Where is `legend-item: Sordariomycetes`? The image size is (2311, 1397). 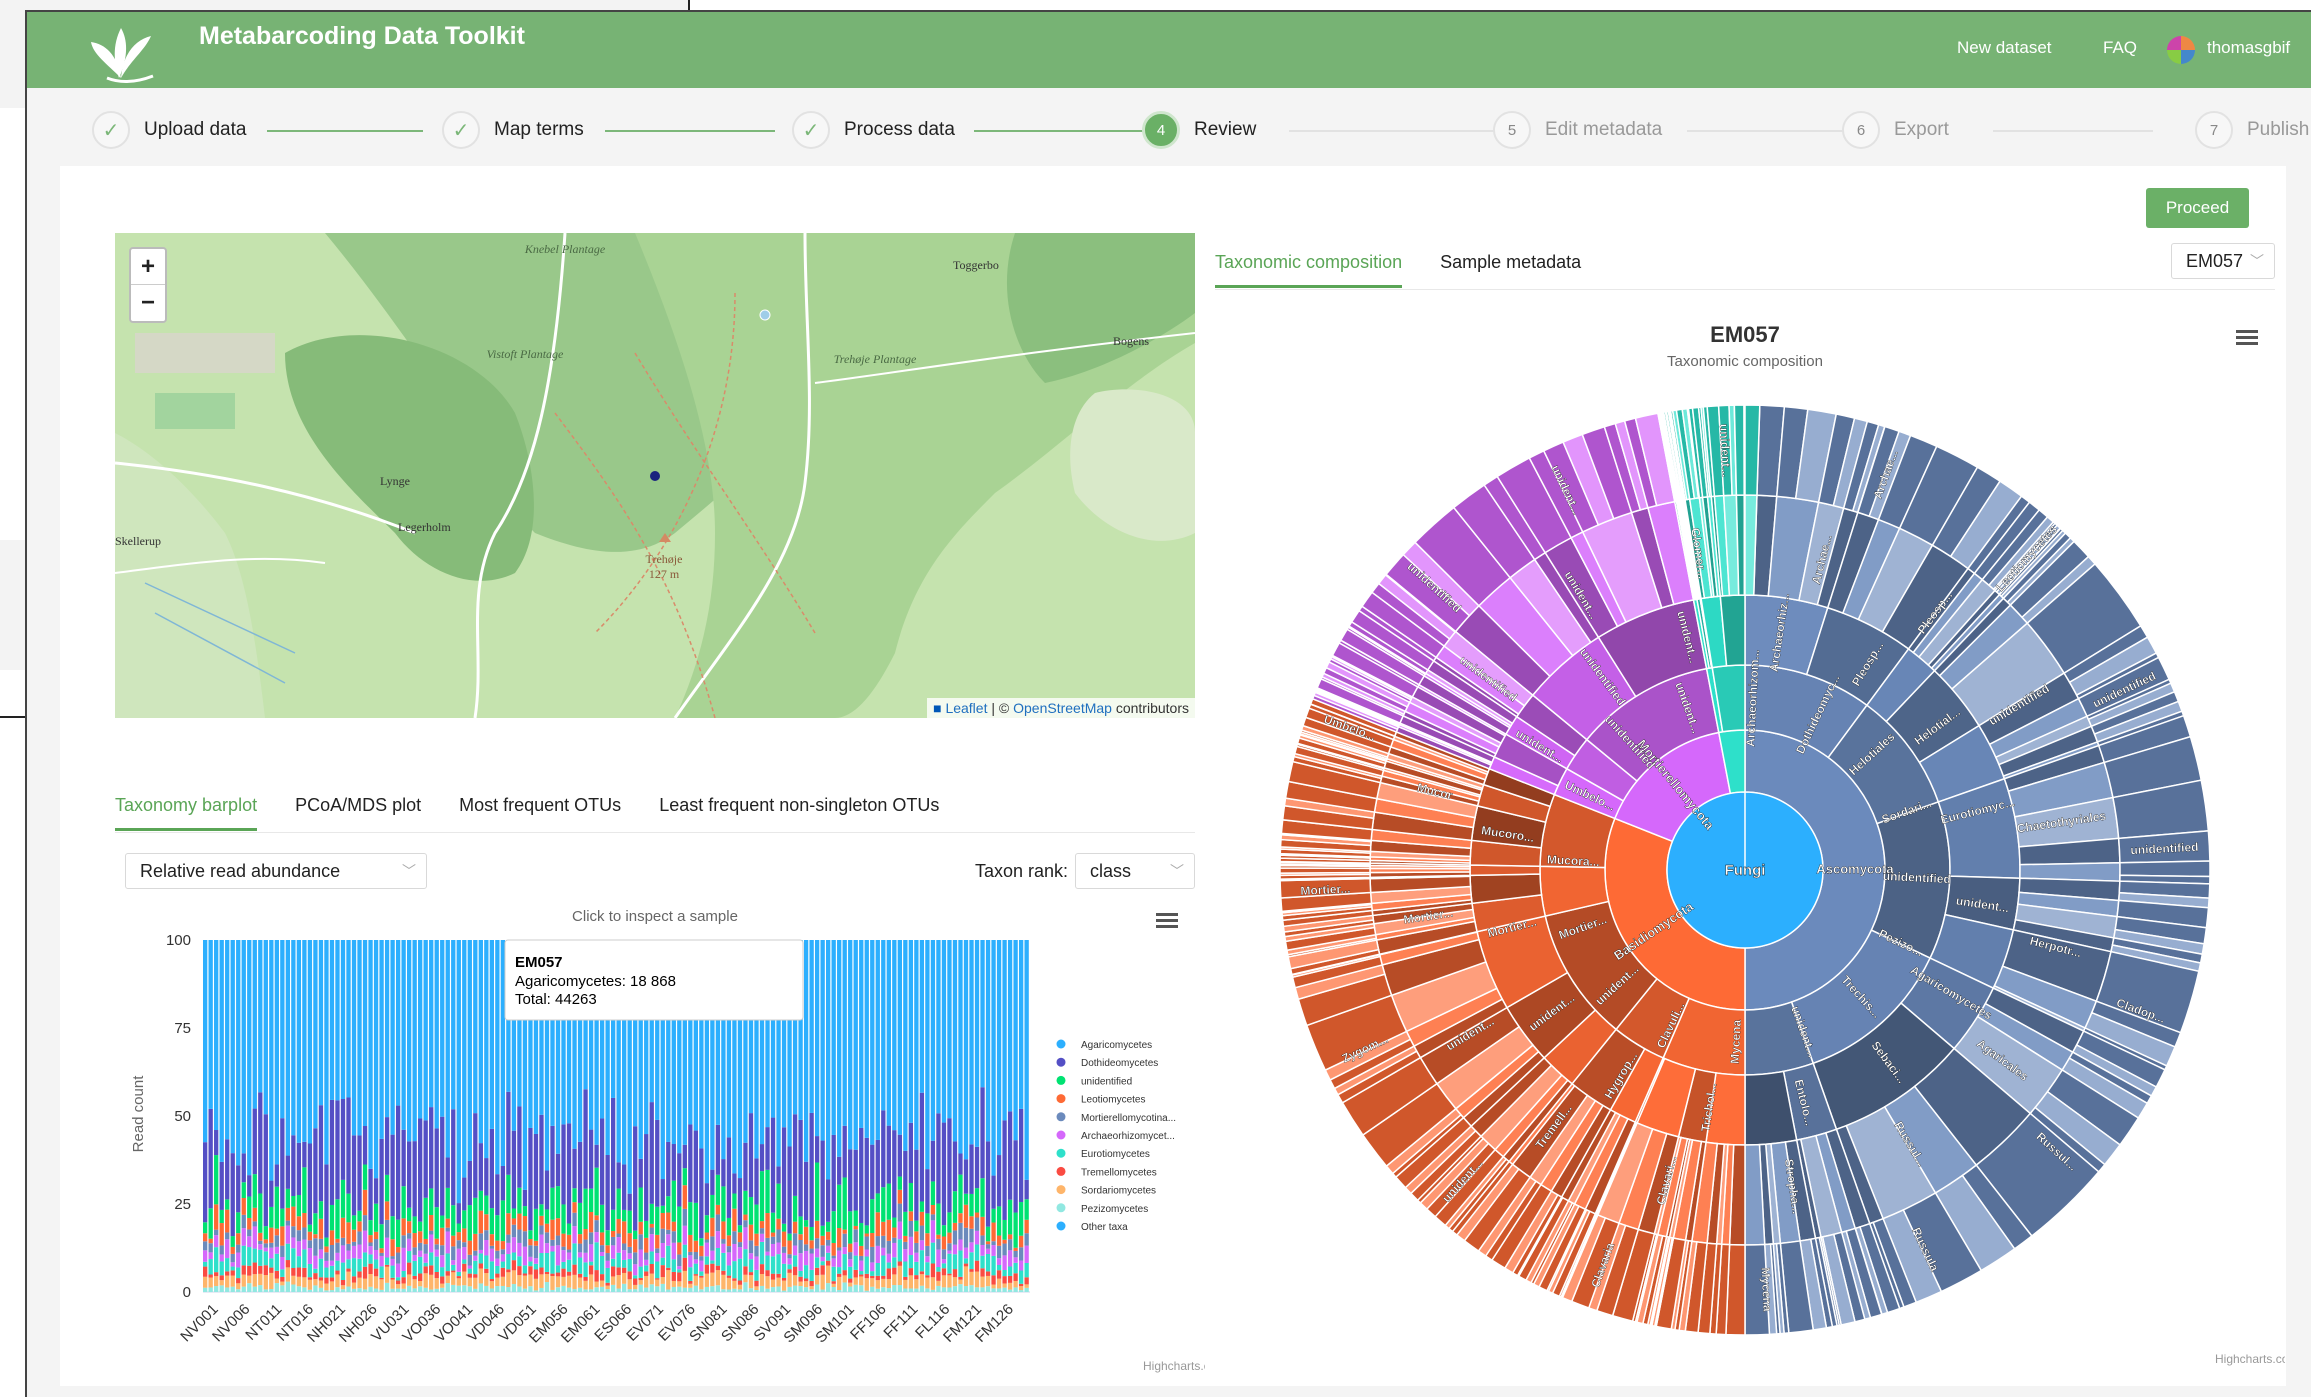 legend-item: Sordariomycetes is located at coordinates (1106, 1191).